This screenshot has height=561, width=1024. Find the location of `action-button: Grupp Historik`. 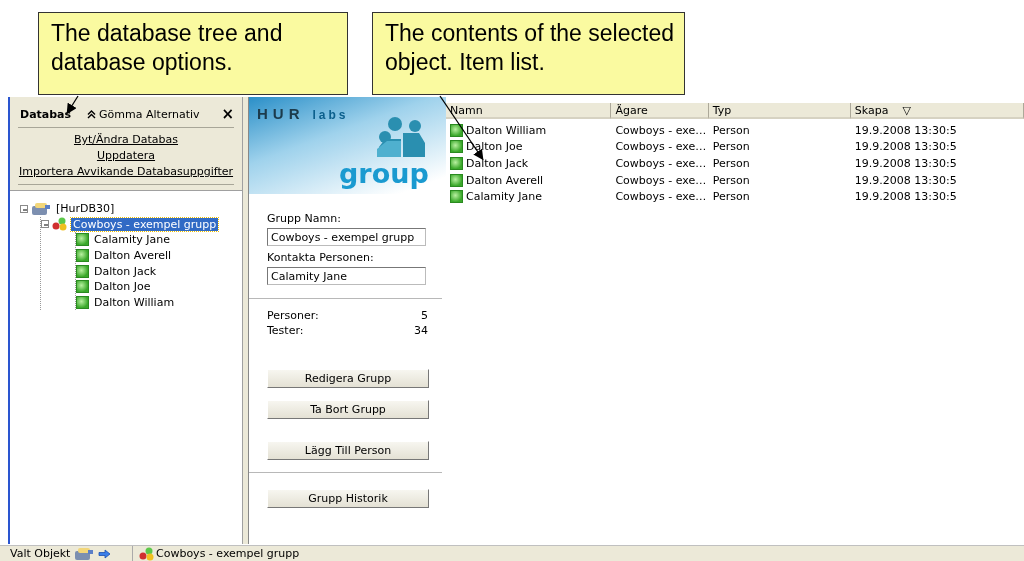

action-button: Grupp Historik is located at coordinates (348, 498).